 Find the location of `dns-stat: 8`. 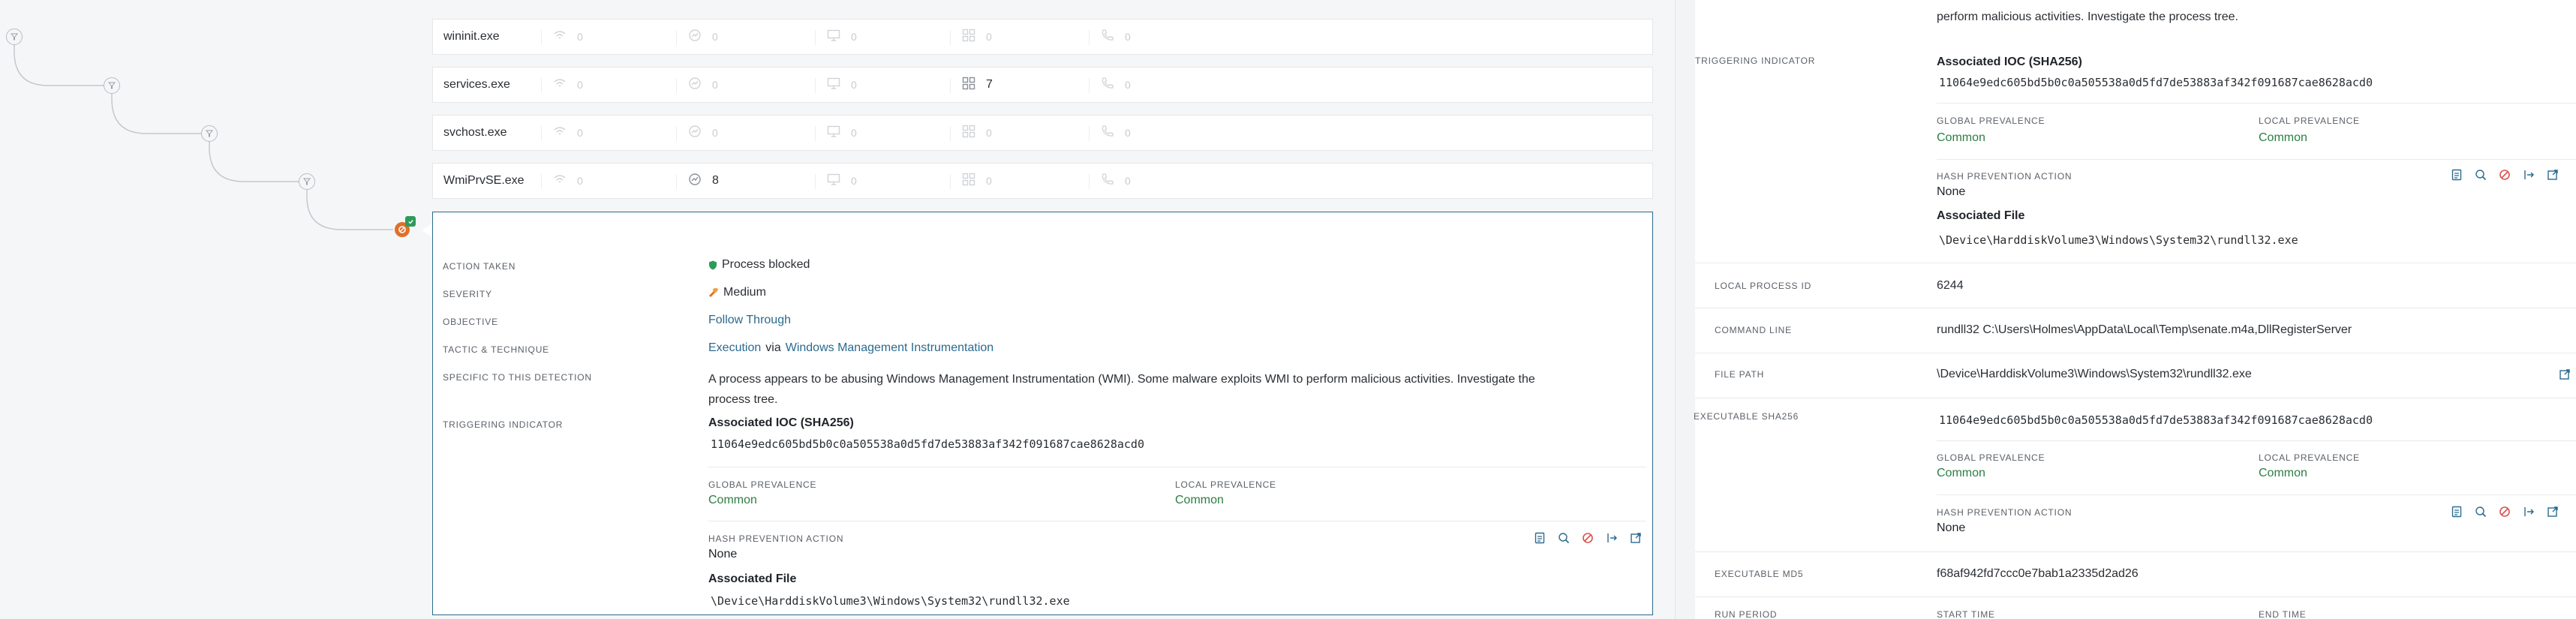

dns-stat: 8 is located at coordinates (703, 181).